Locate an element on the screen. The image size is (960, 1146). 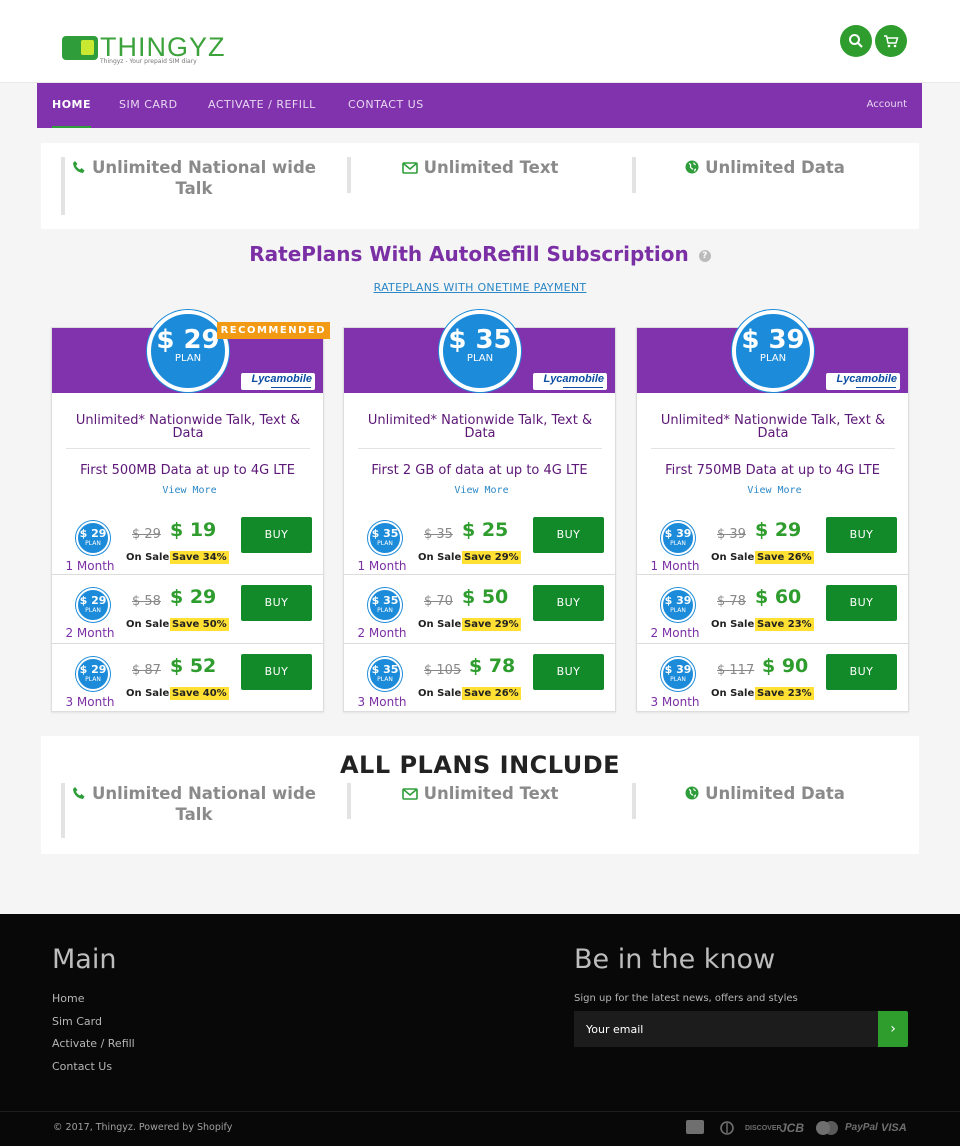
search-button is located at coordinates (856, 41).